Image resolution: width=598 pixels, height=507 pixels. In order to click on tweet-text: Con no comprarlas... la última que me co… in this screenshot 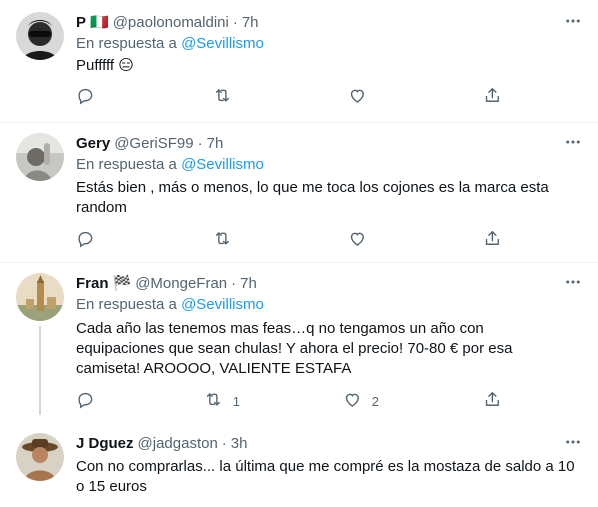, I will do `click(325, 476)`.